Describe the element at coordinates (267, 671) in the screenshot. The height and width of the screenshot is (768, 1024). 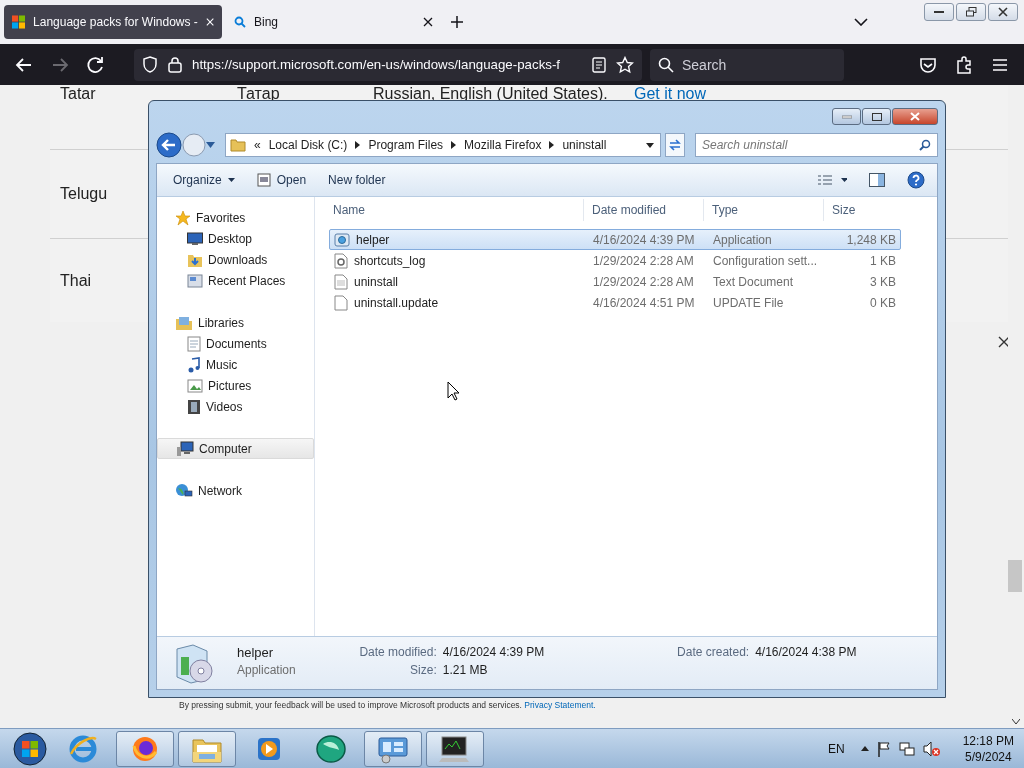
I see `file-type: Application` at that location.